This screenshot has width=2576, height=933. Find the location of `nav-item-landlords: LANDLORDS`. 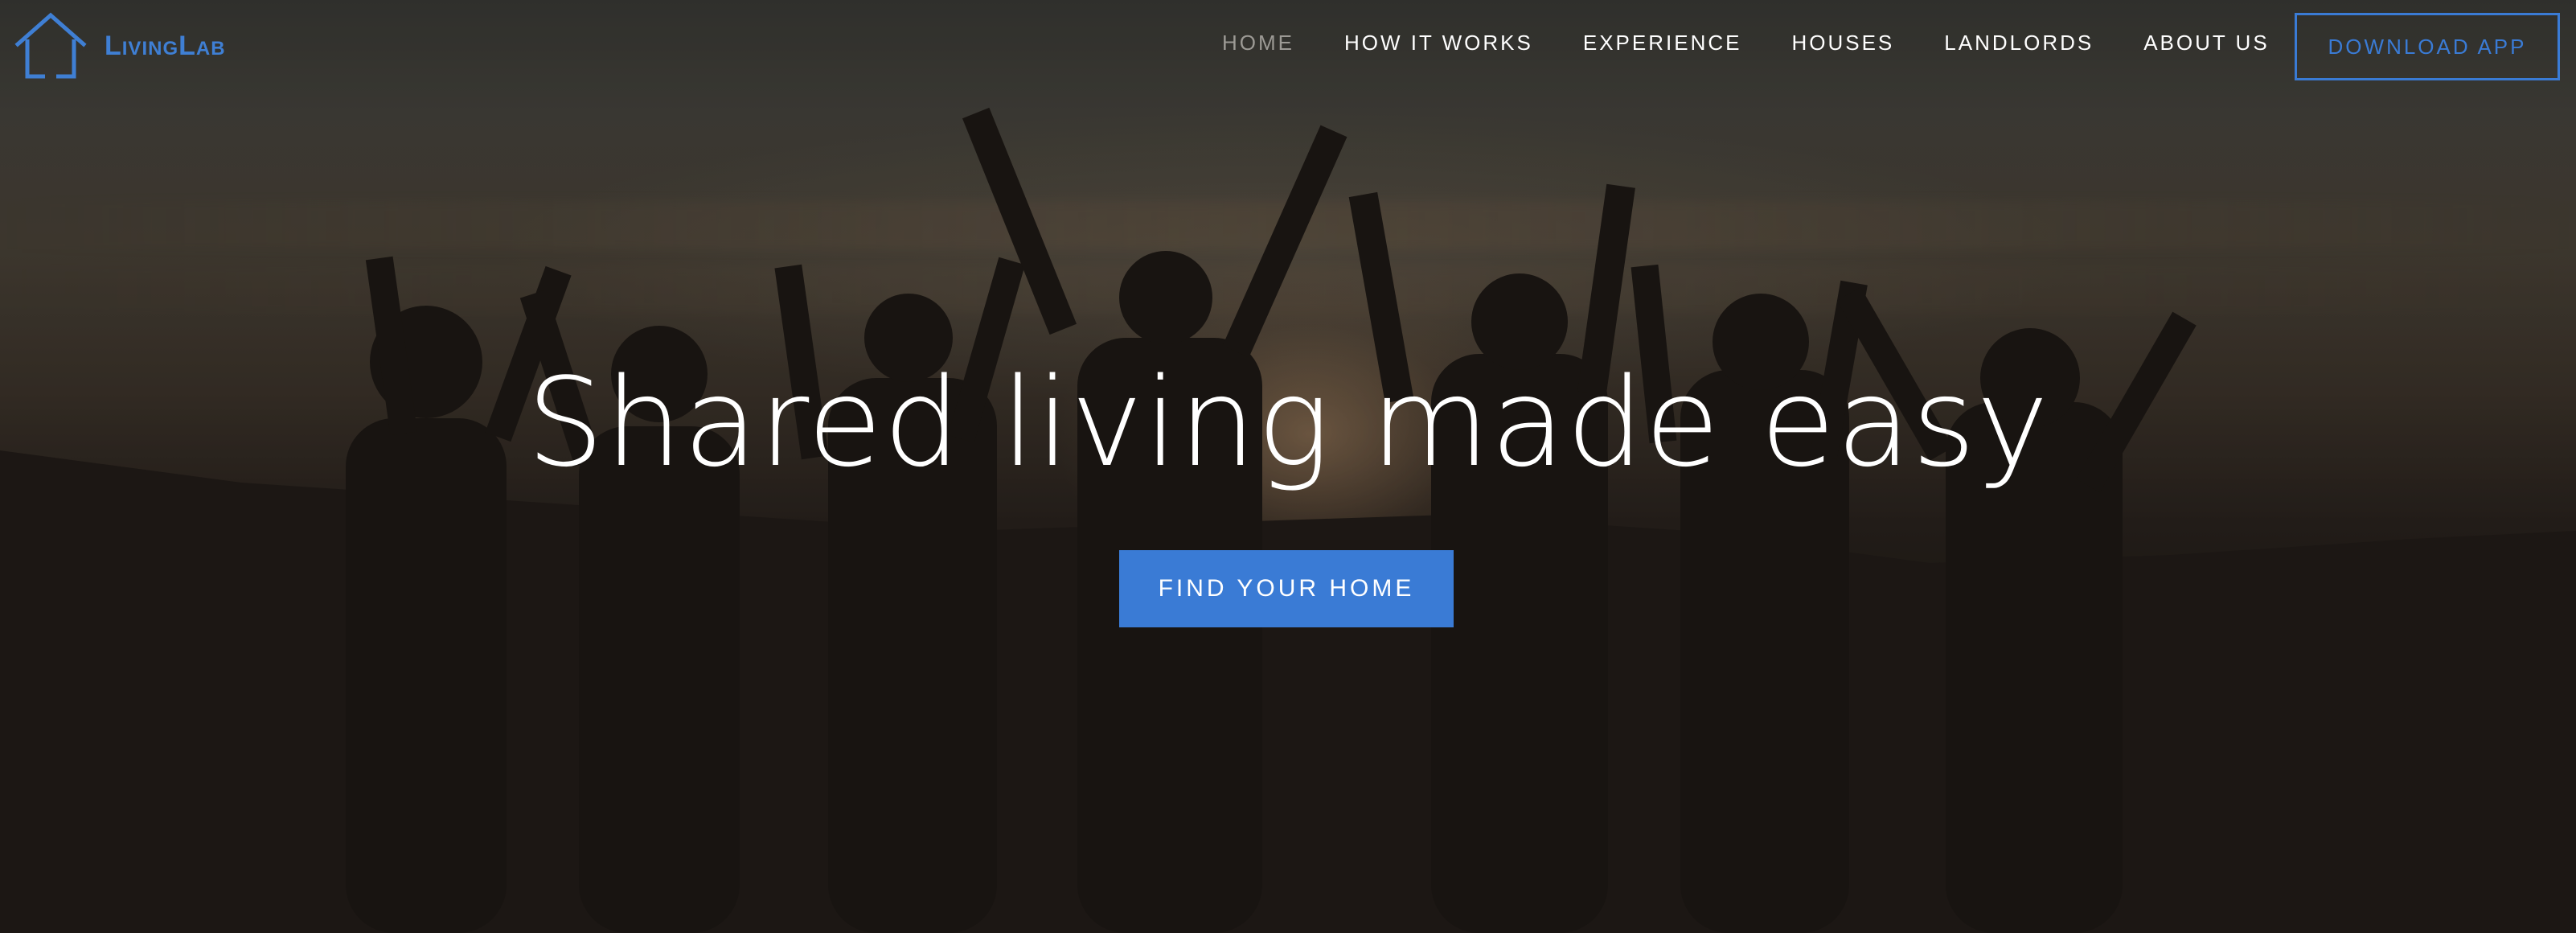

nav-item-landlords: LANDLORDS is located at coordinates (2019, 43).